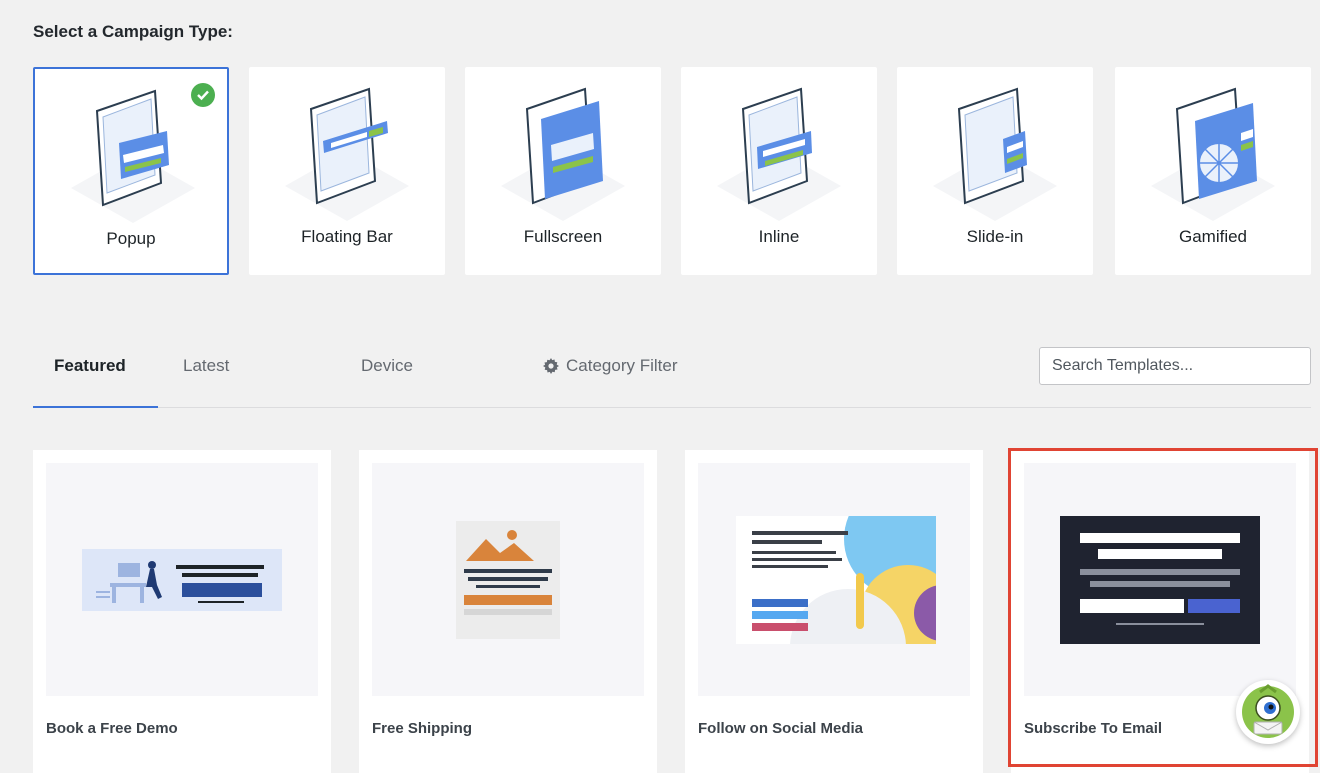 This screenshot has height=773, width=1320. Describe the element at coordinates (206, 366) in the screenshot. I see `tab-latest: Latest` at that location.